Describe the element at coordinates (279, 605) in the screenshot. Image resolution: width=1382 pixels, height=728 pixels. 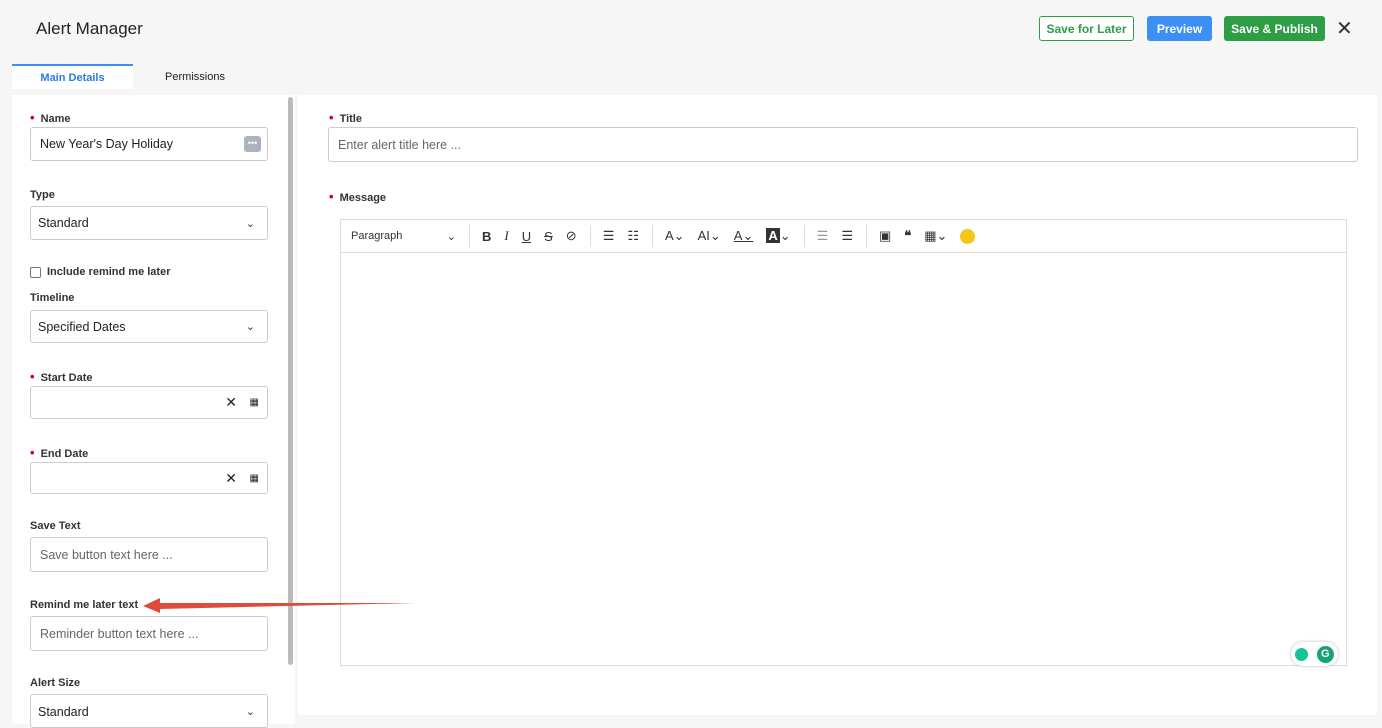
I see `annotation-arrow` at that location.